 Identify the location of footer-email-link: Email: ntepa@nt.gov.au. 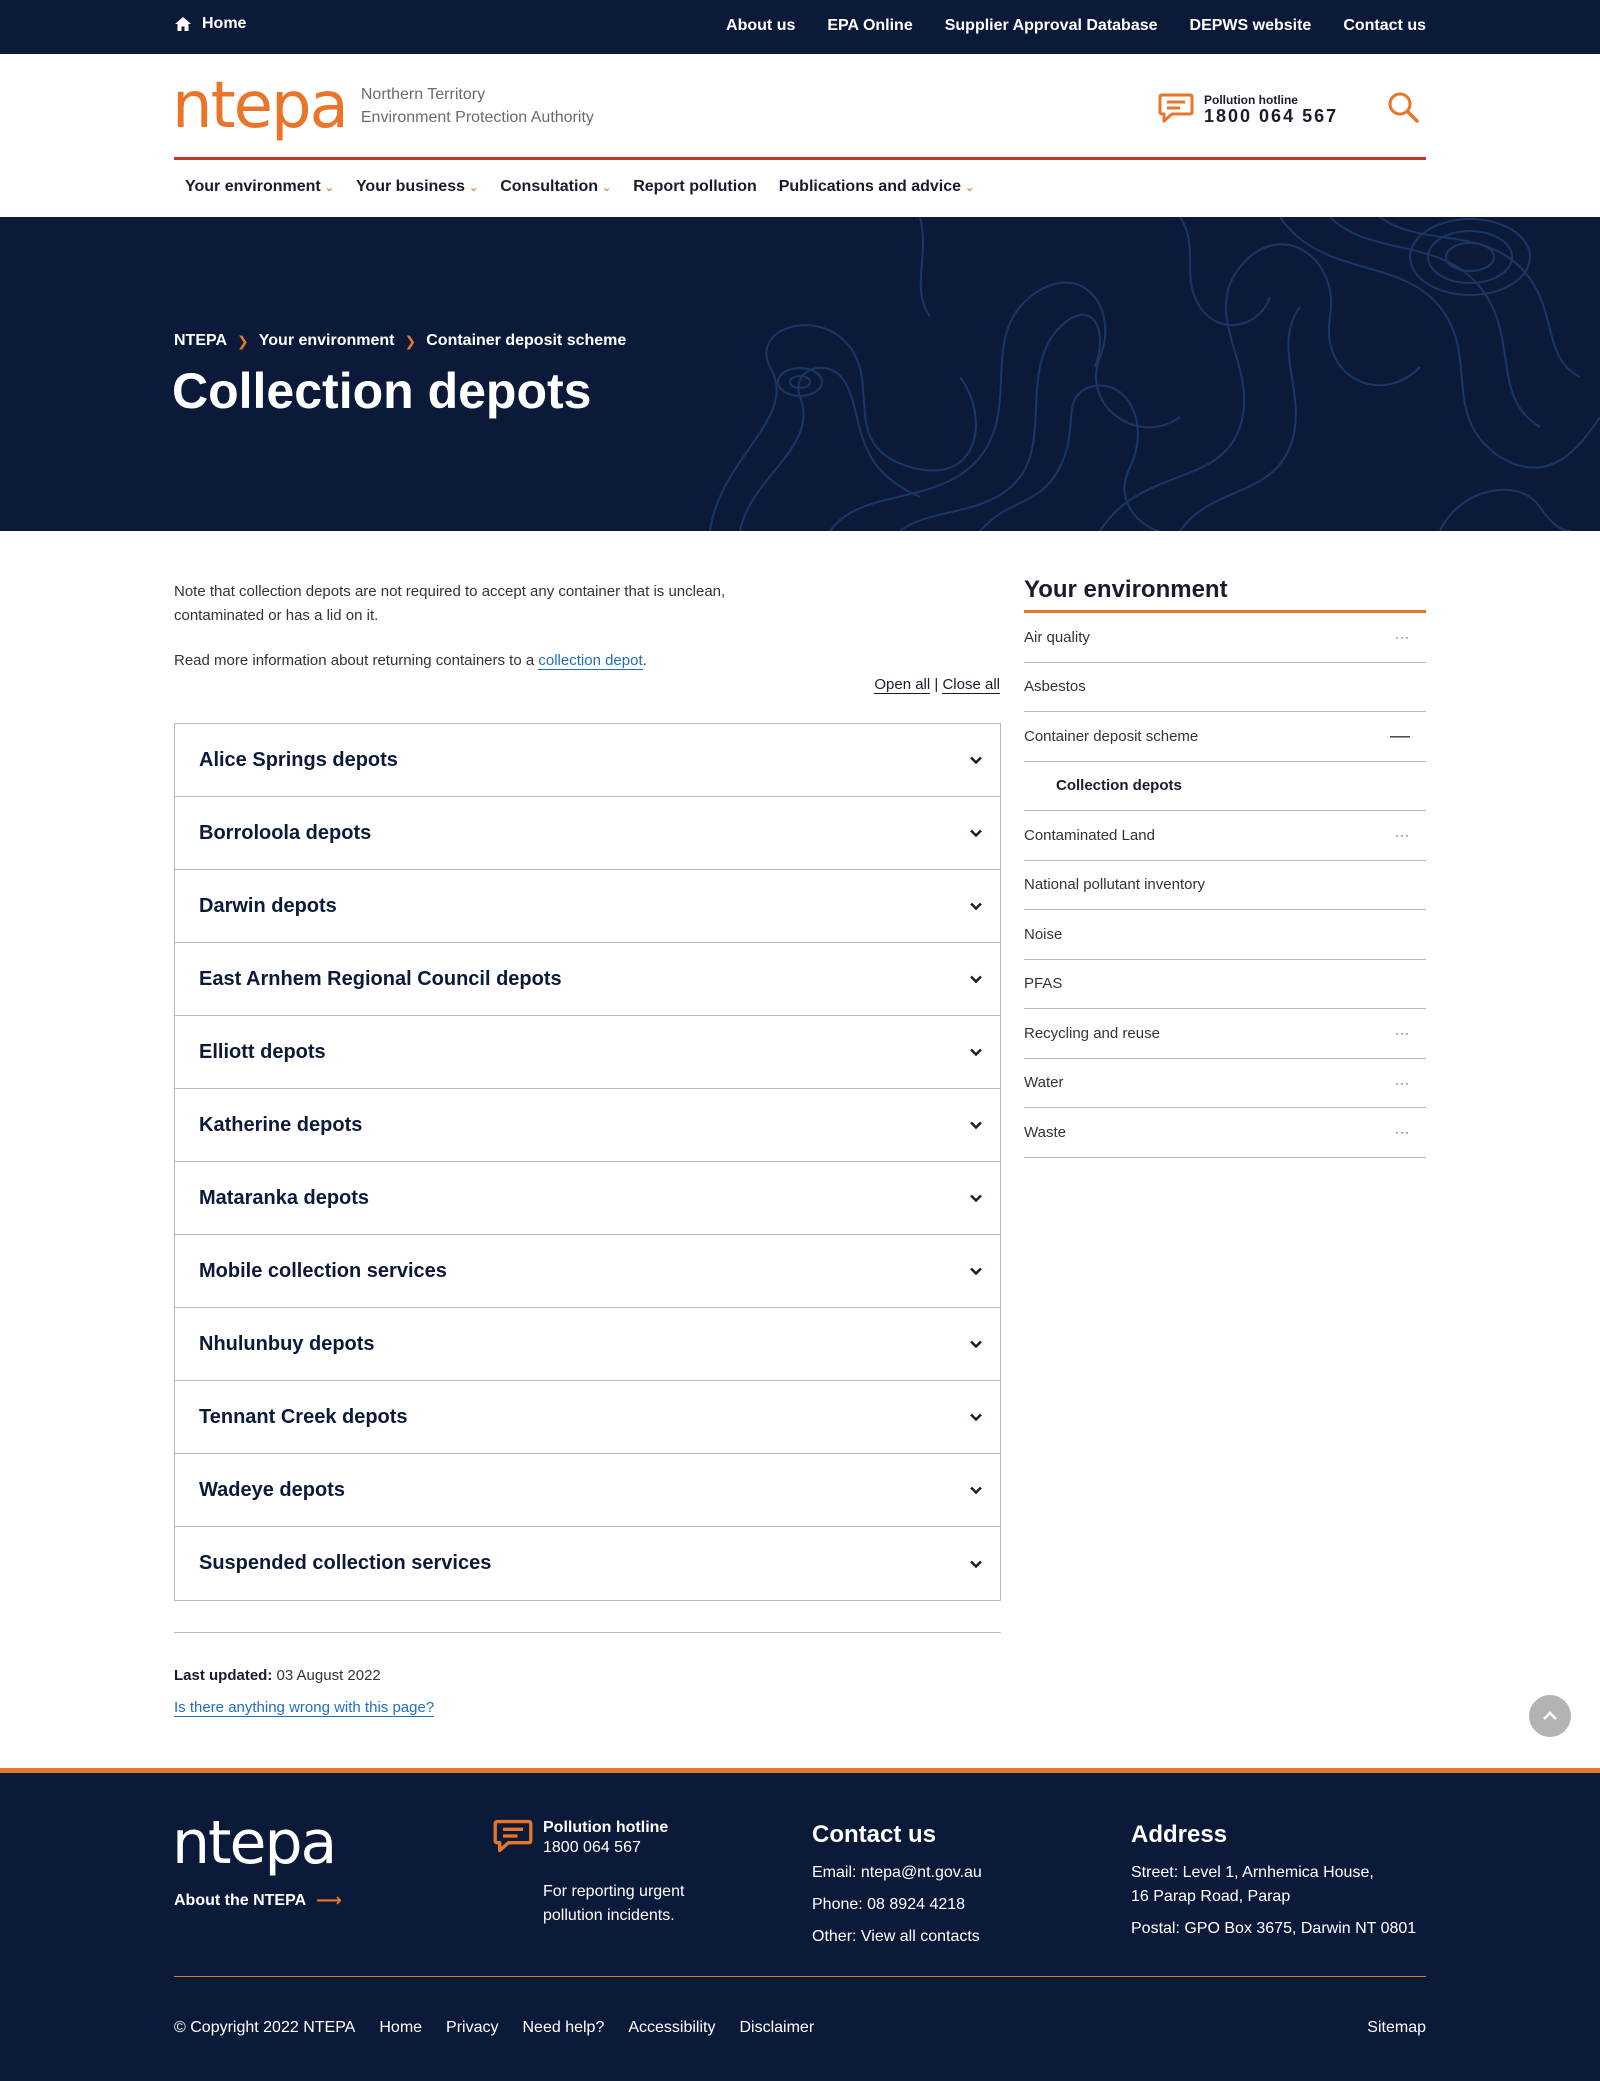
(897, 1872).